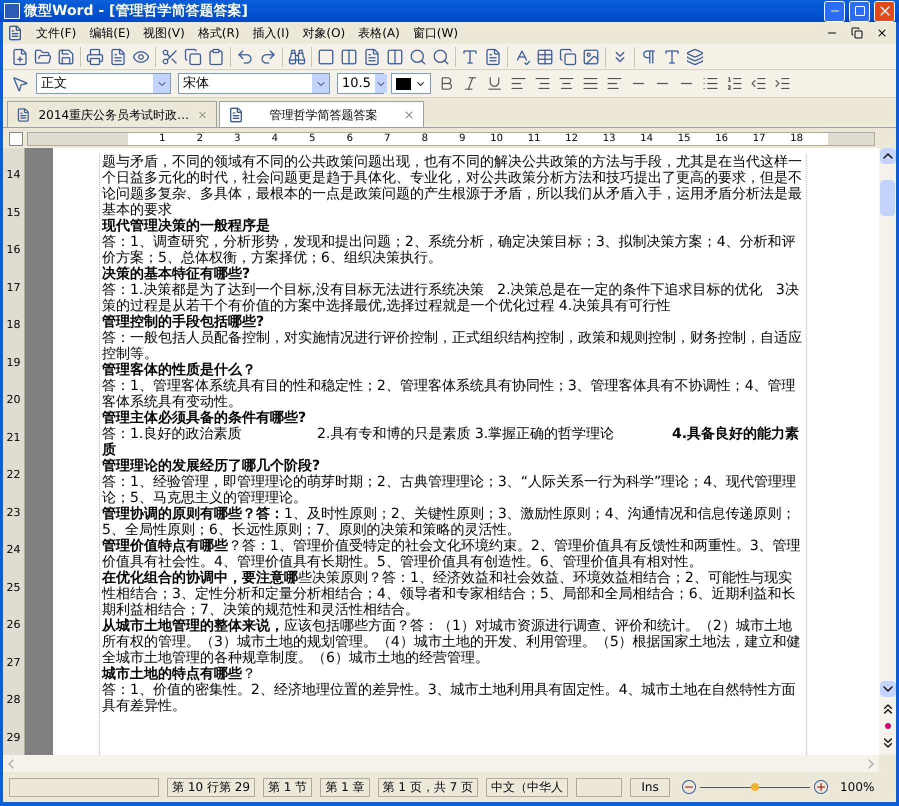 This screenshot has width=899, height=806. What do you see at coordinates (321, 114) in the screenshot?
I see `document-tab: 管理哲学简答题答案` at bounding box center [321, 114].